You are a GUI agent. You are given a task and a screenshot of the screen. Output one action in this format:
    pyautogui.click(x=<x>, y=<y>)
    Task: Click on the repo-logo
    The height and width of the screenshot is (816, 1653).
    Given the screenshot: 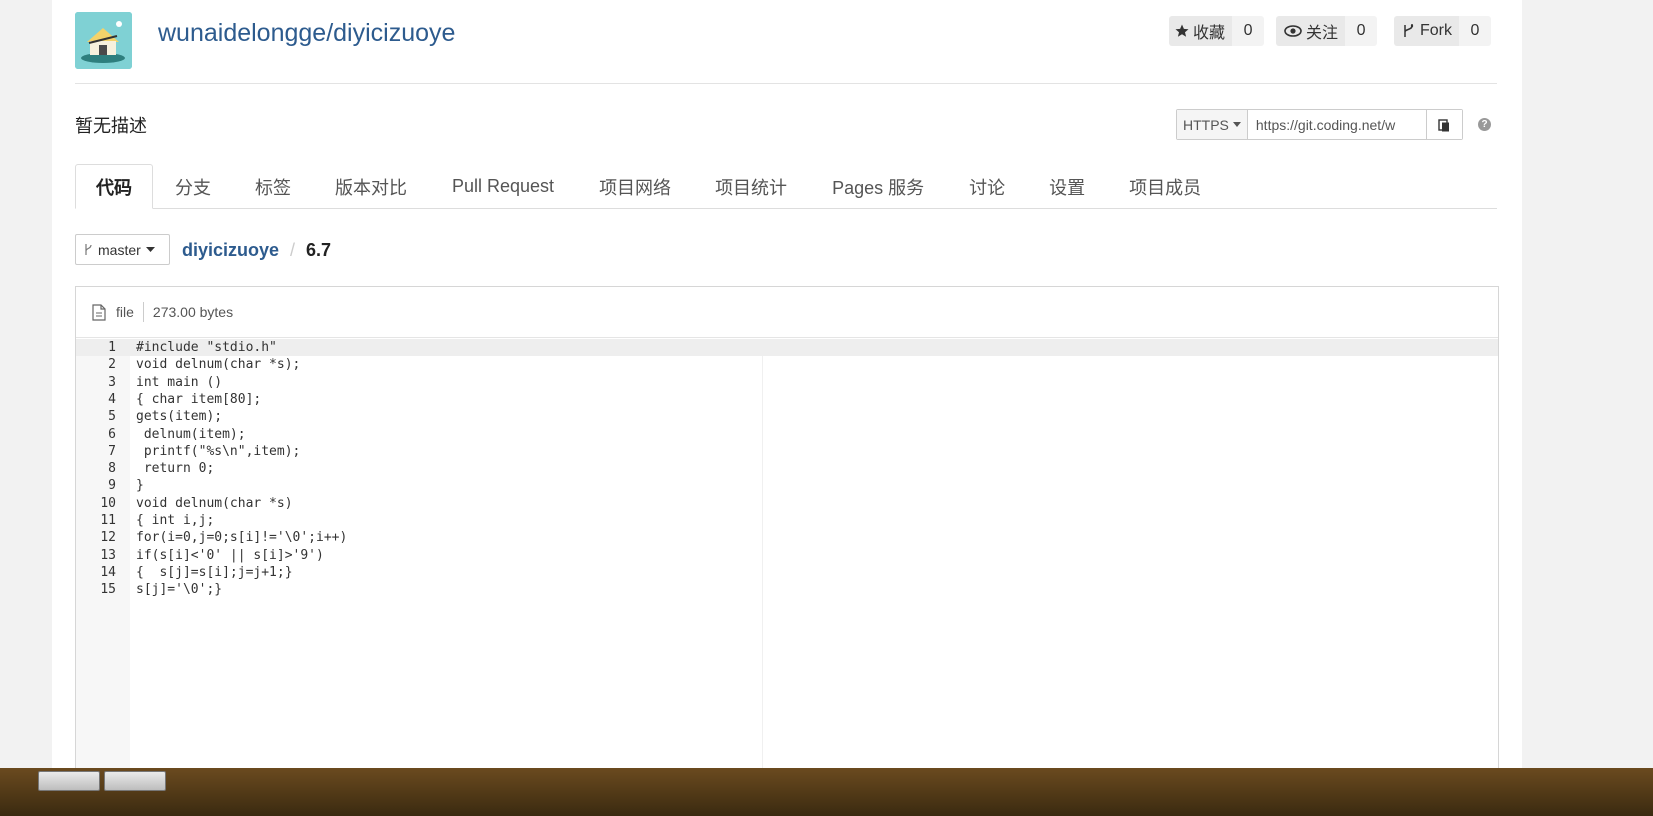 What is the action you would take?
    pyautogui.click(x=103, y=40)
    